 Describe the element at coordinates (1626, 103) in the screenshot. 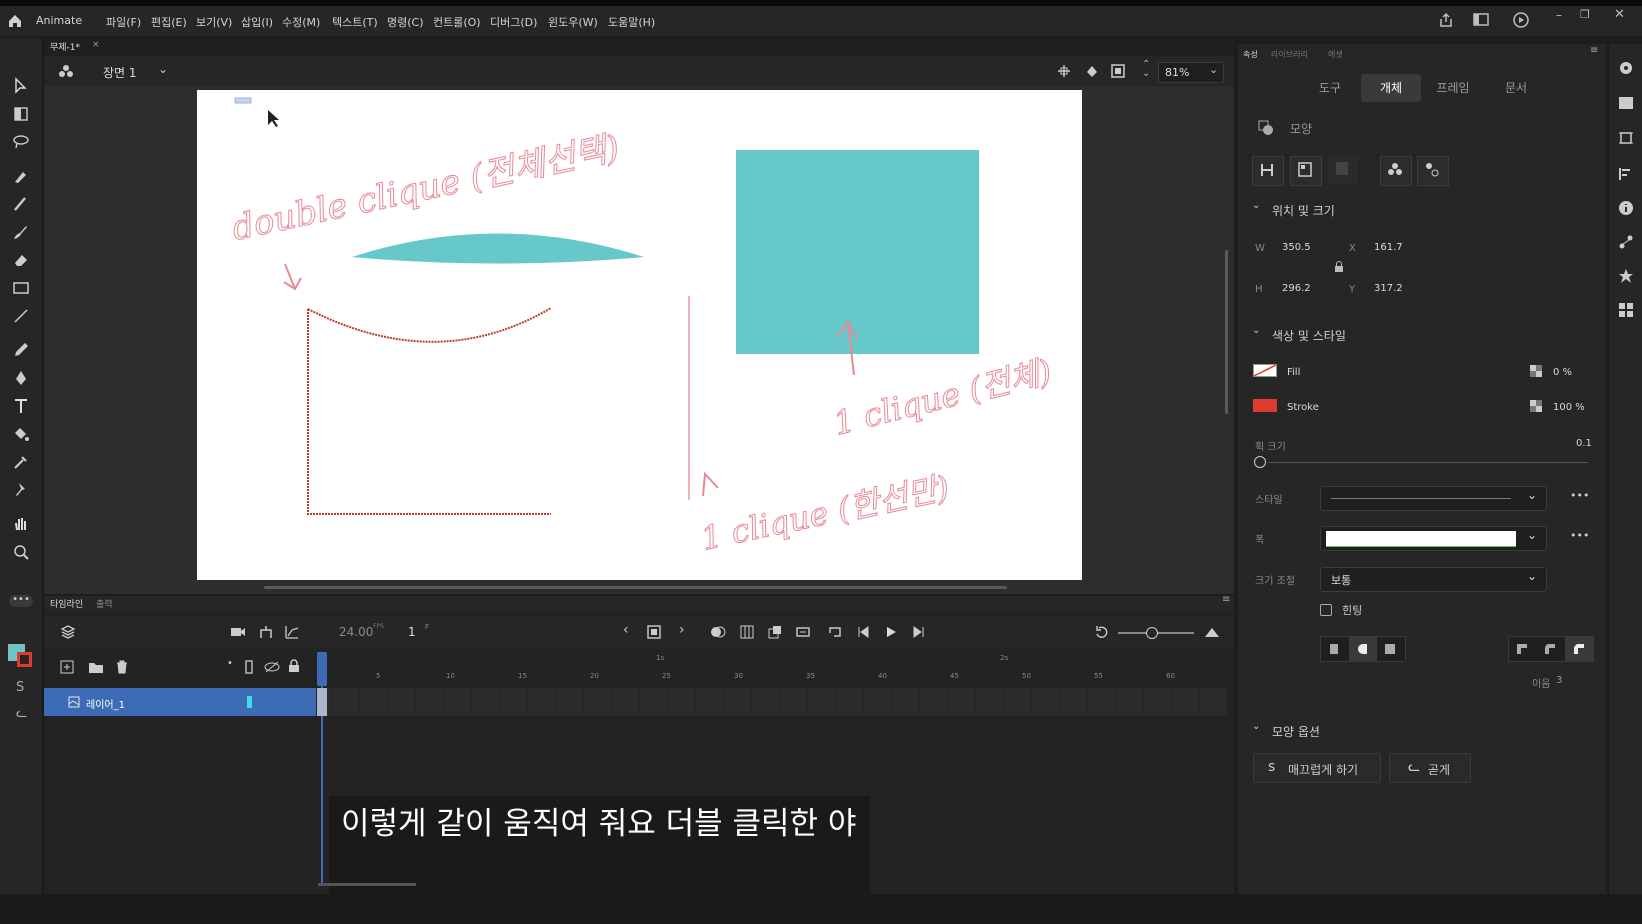

I see `library-panel-icon` at that location.